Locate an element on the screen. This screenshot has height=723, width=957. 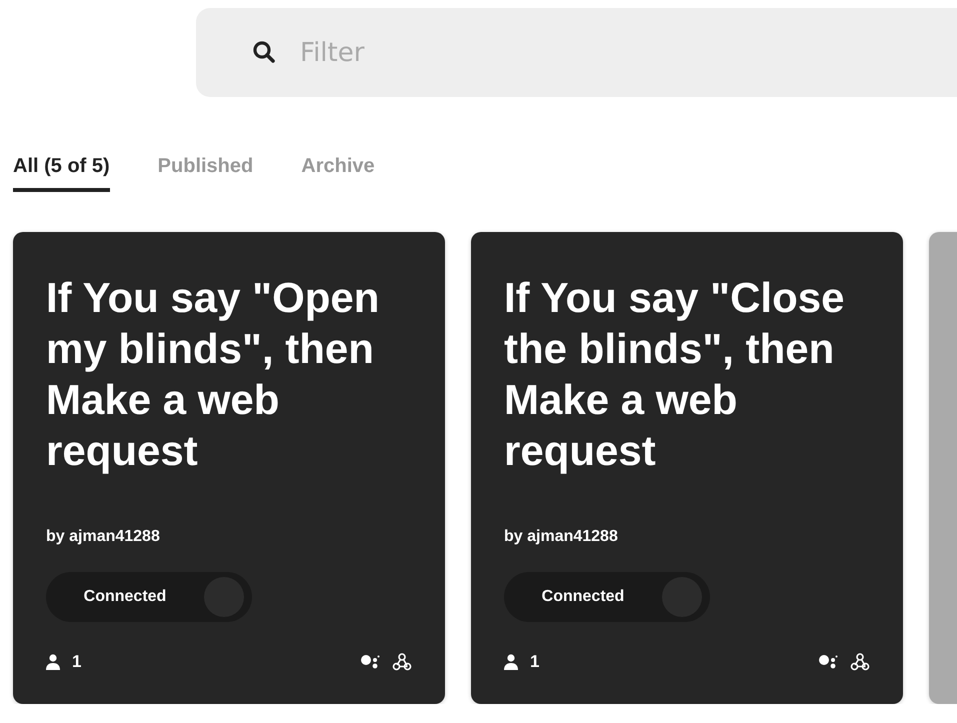
tab: All (5 of 5) is located at coordinates (61, 173).